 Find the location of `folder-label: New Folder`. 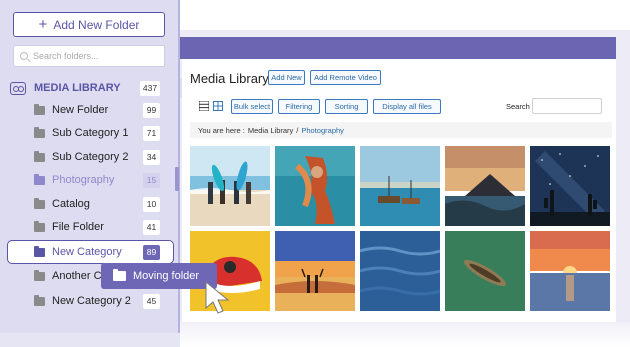

folder-label: New Folder is located at coordinates (80, 110).